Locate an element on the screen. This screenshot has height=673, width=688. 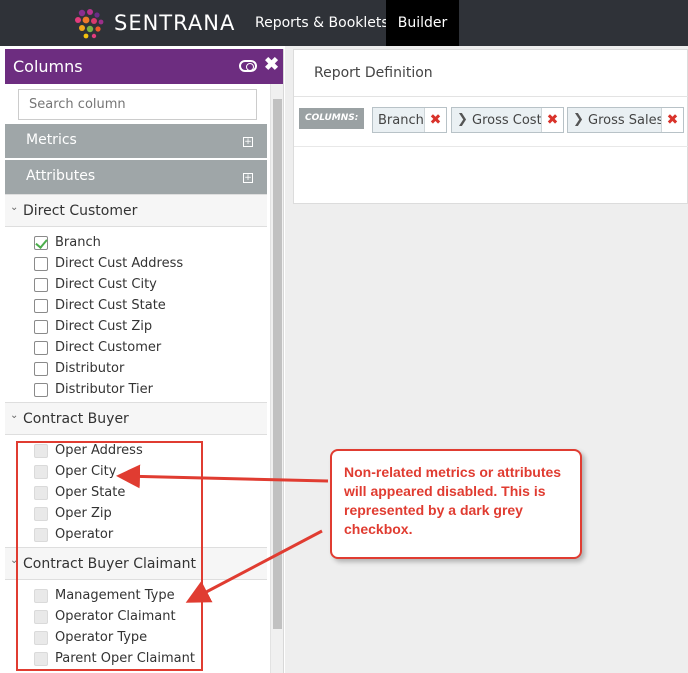
chip-label: Gross Sales is located at coordinates (626, 120).